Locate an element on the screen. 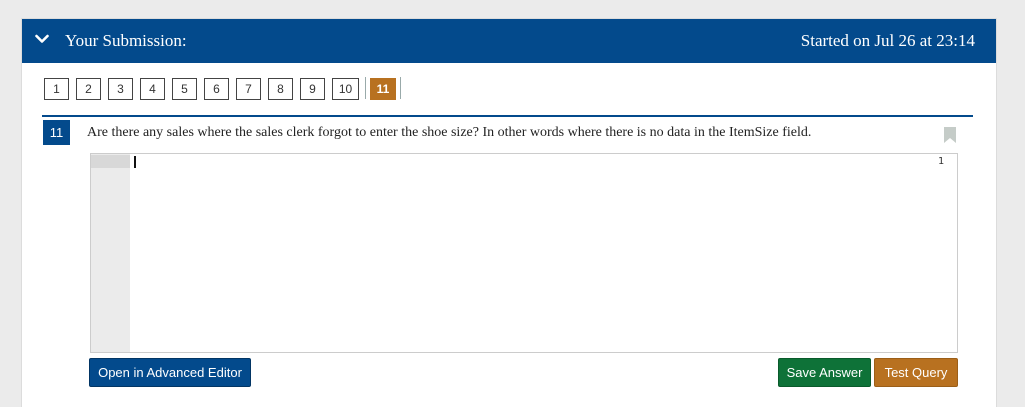 Image resolution: width=1025 pixels, height=407 pixels. test-query-button: Test Query is located at coordinates (916, 372).